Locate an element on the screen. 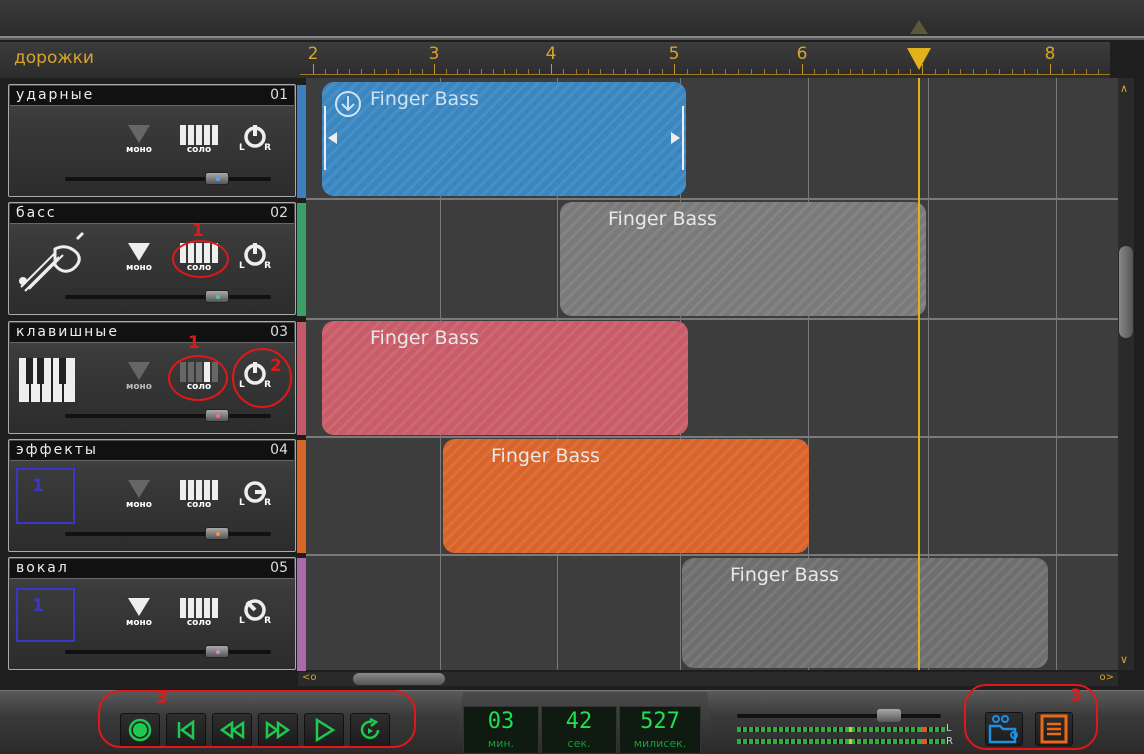 Image resolution: width=1144 pixels, height=754 pixels. scroll-up-icon: ∧ is located at coordinates (1124, 88).